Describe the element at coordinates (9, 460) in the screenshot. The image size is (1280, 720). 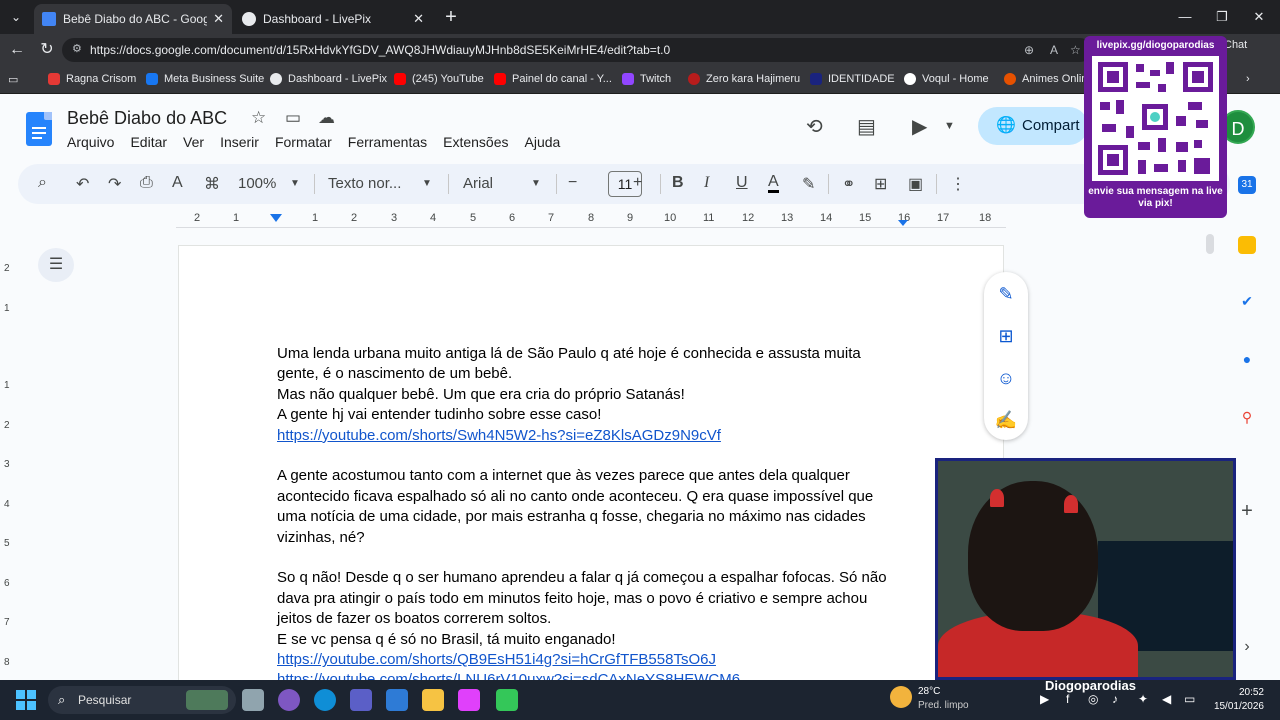
I see `vertical-ruler: 2 1 1 2 3 4 5 6 7 8` at that location.